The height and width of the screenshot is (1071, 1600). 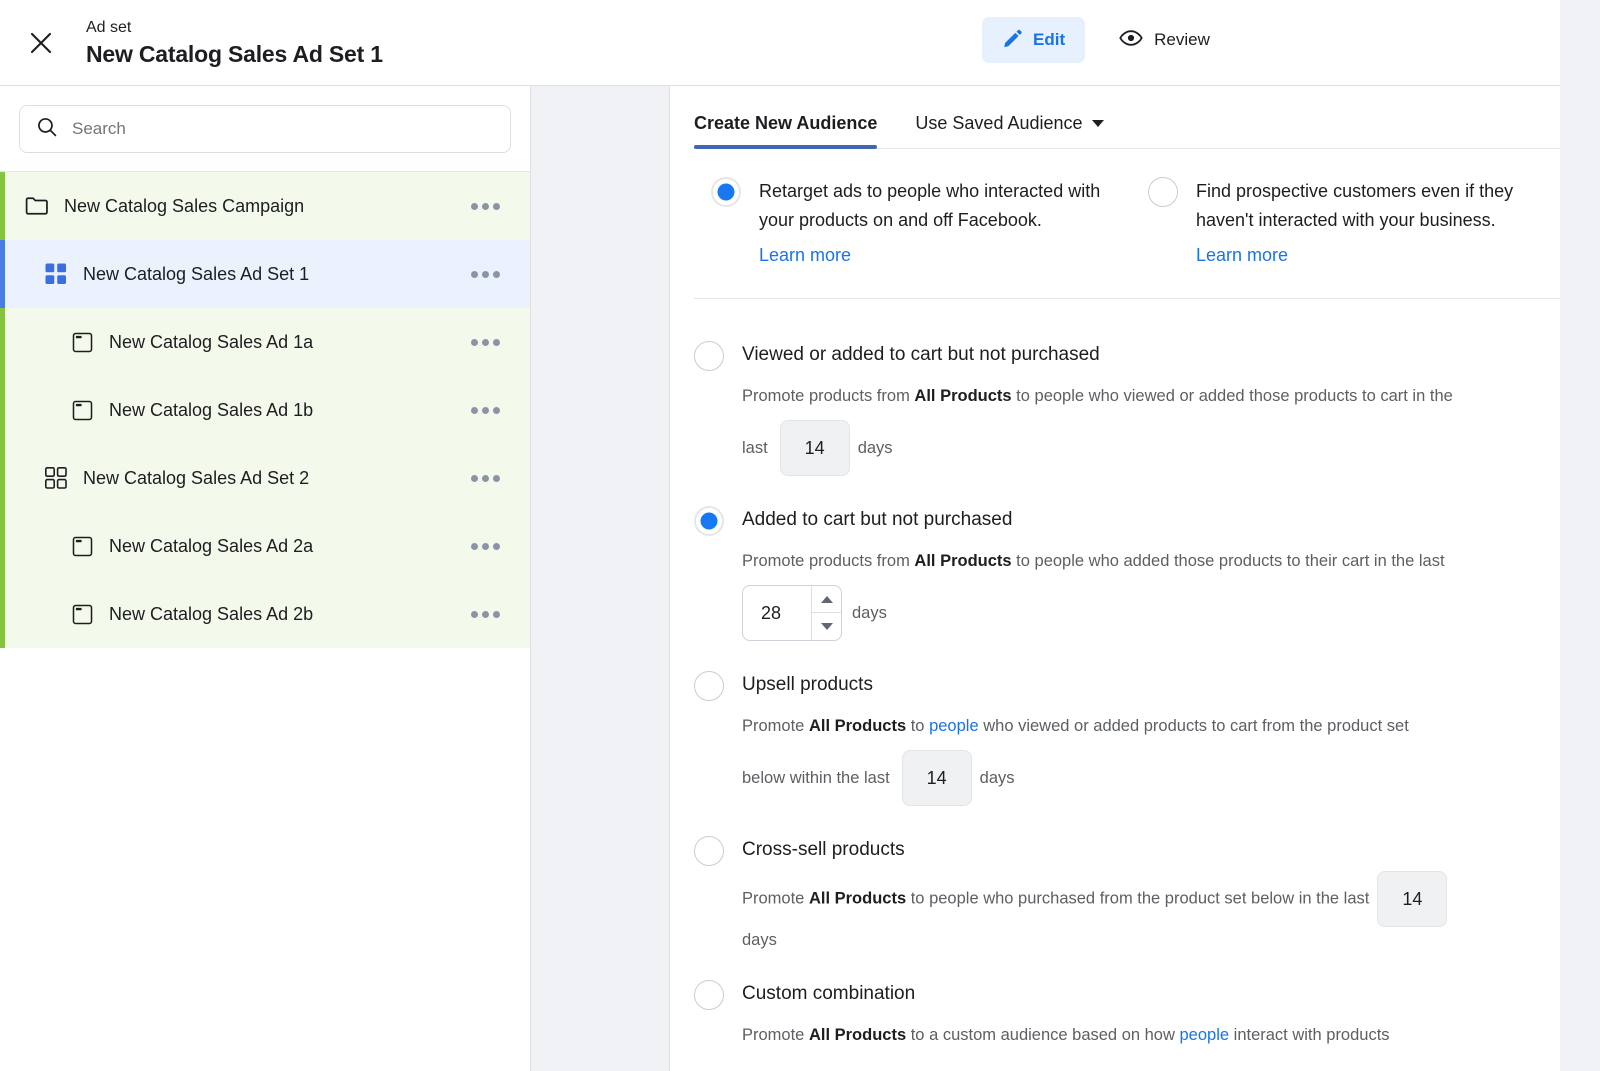 I want to click on option-upsell-products-days-label: days, so click(x=997, y=777).